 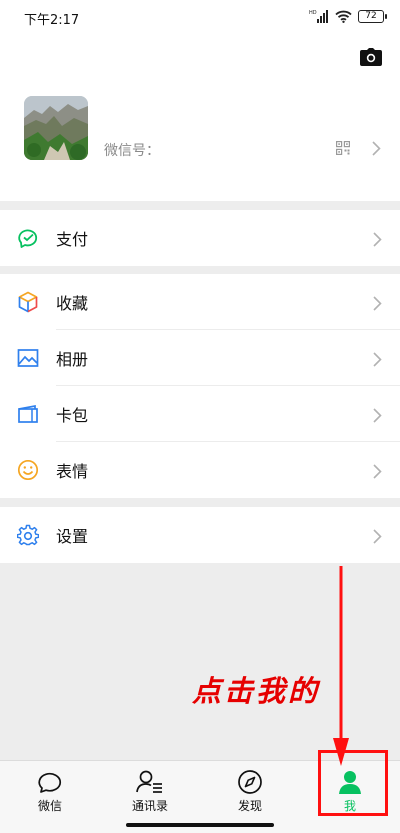 What do you see at coordinates (249, 806) in the screenshot?
I see `tab-label: 发现` at bounding box center [249, 806].